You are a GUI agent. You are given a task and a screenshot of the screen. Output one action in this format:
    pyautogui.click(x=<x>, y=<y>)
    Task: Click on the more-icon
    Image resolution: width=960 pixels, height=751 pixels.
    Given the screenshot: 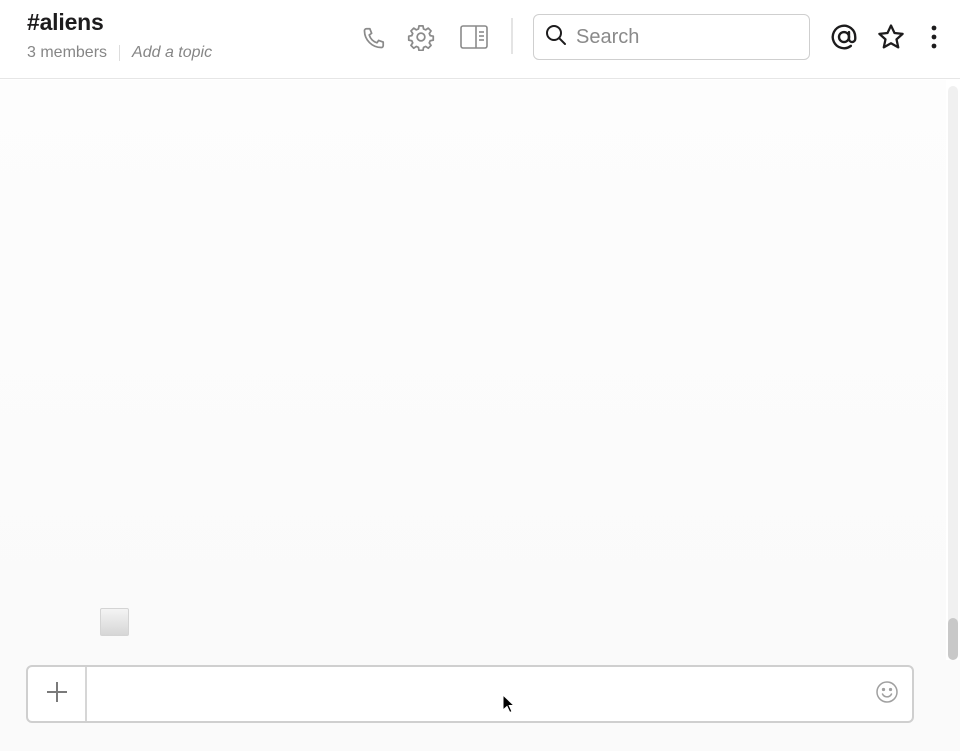 What is the action you would take?
    pyautogui.click(x=934, y=37)
    